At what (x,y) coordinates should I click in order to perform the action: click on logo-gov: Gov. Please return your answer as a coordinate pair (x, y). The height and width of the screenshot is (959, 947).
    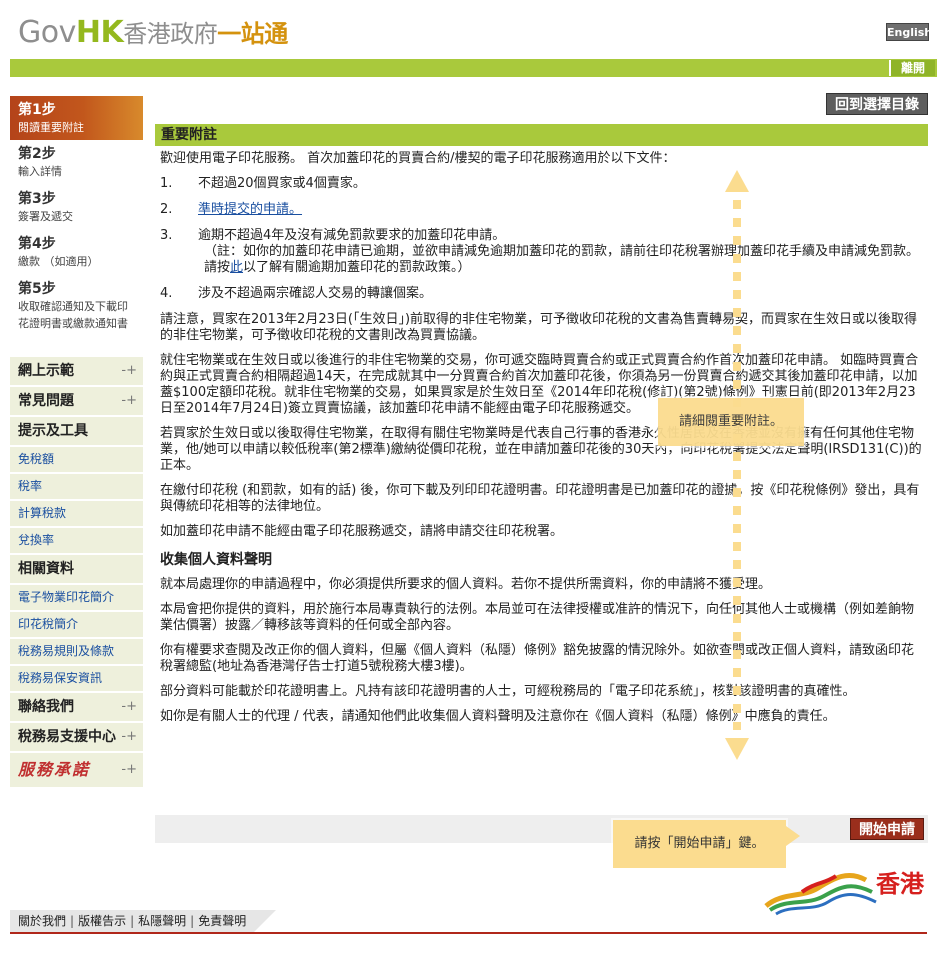
    Looking at the image, I should click on (47, 32).